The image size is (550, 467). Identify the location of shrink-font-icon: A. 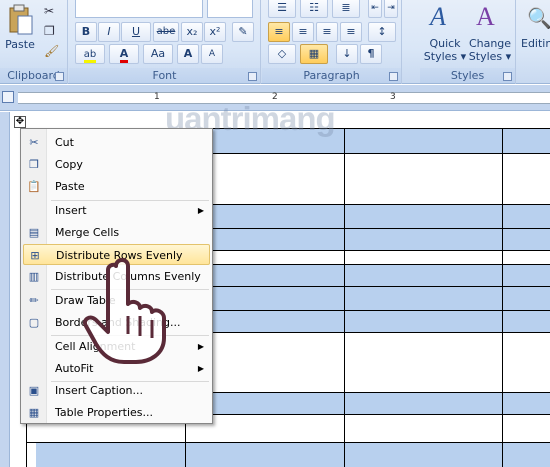
(212, 54).